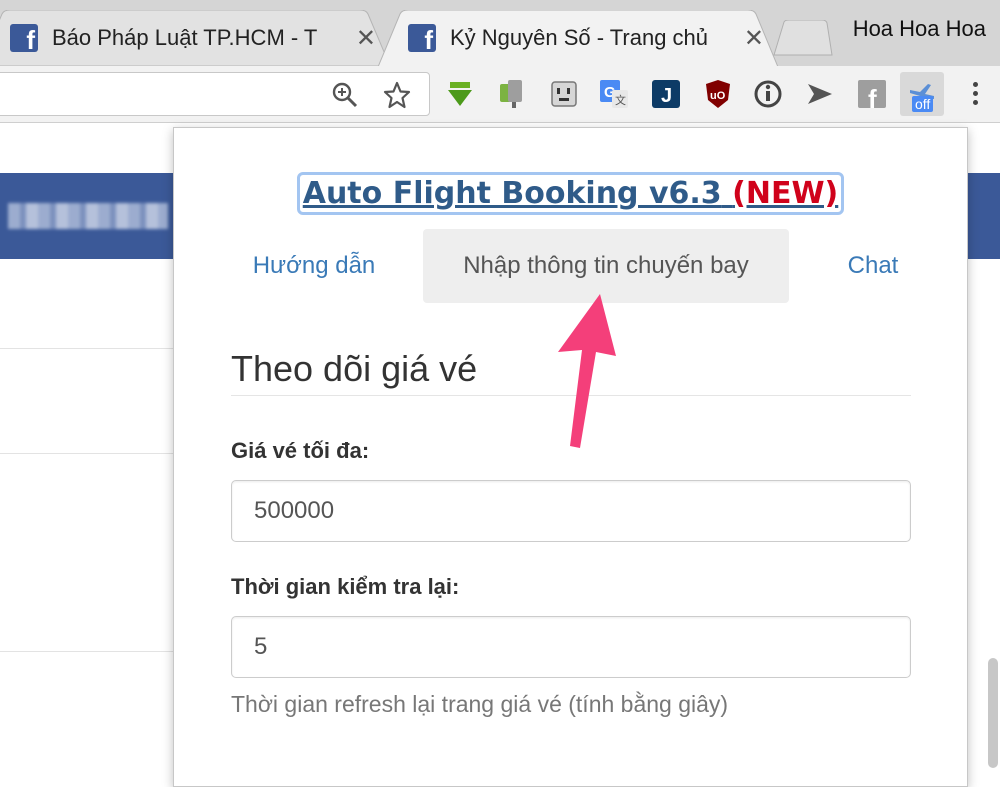 The height and width of the screenshot is (787, 1000). I want to click on browser-tab: f Báo Pháp Luật TP.HCM - T ✕, so click(195, 38).